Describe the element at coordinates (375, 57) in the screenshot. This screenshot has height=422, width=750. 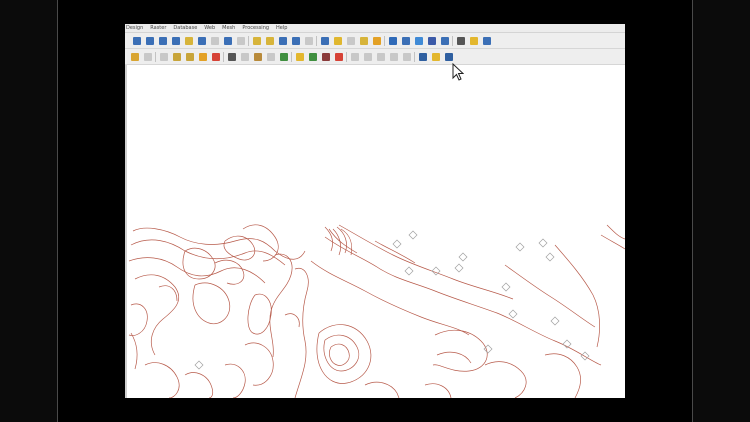
I see `digitizing-toolbar` at that location.